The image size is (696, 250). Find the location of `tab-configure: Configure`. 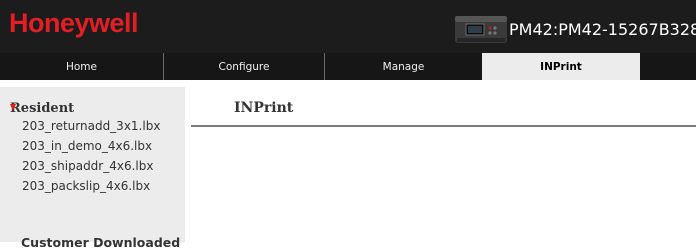

tab-configure: Configure is located at coordinates (244, 66).